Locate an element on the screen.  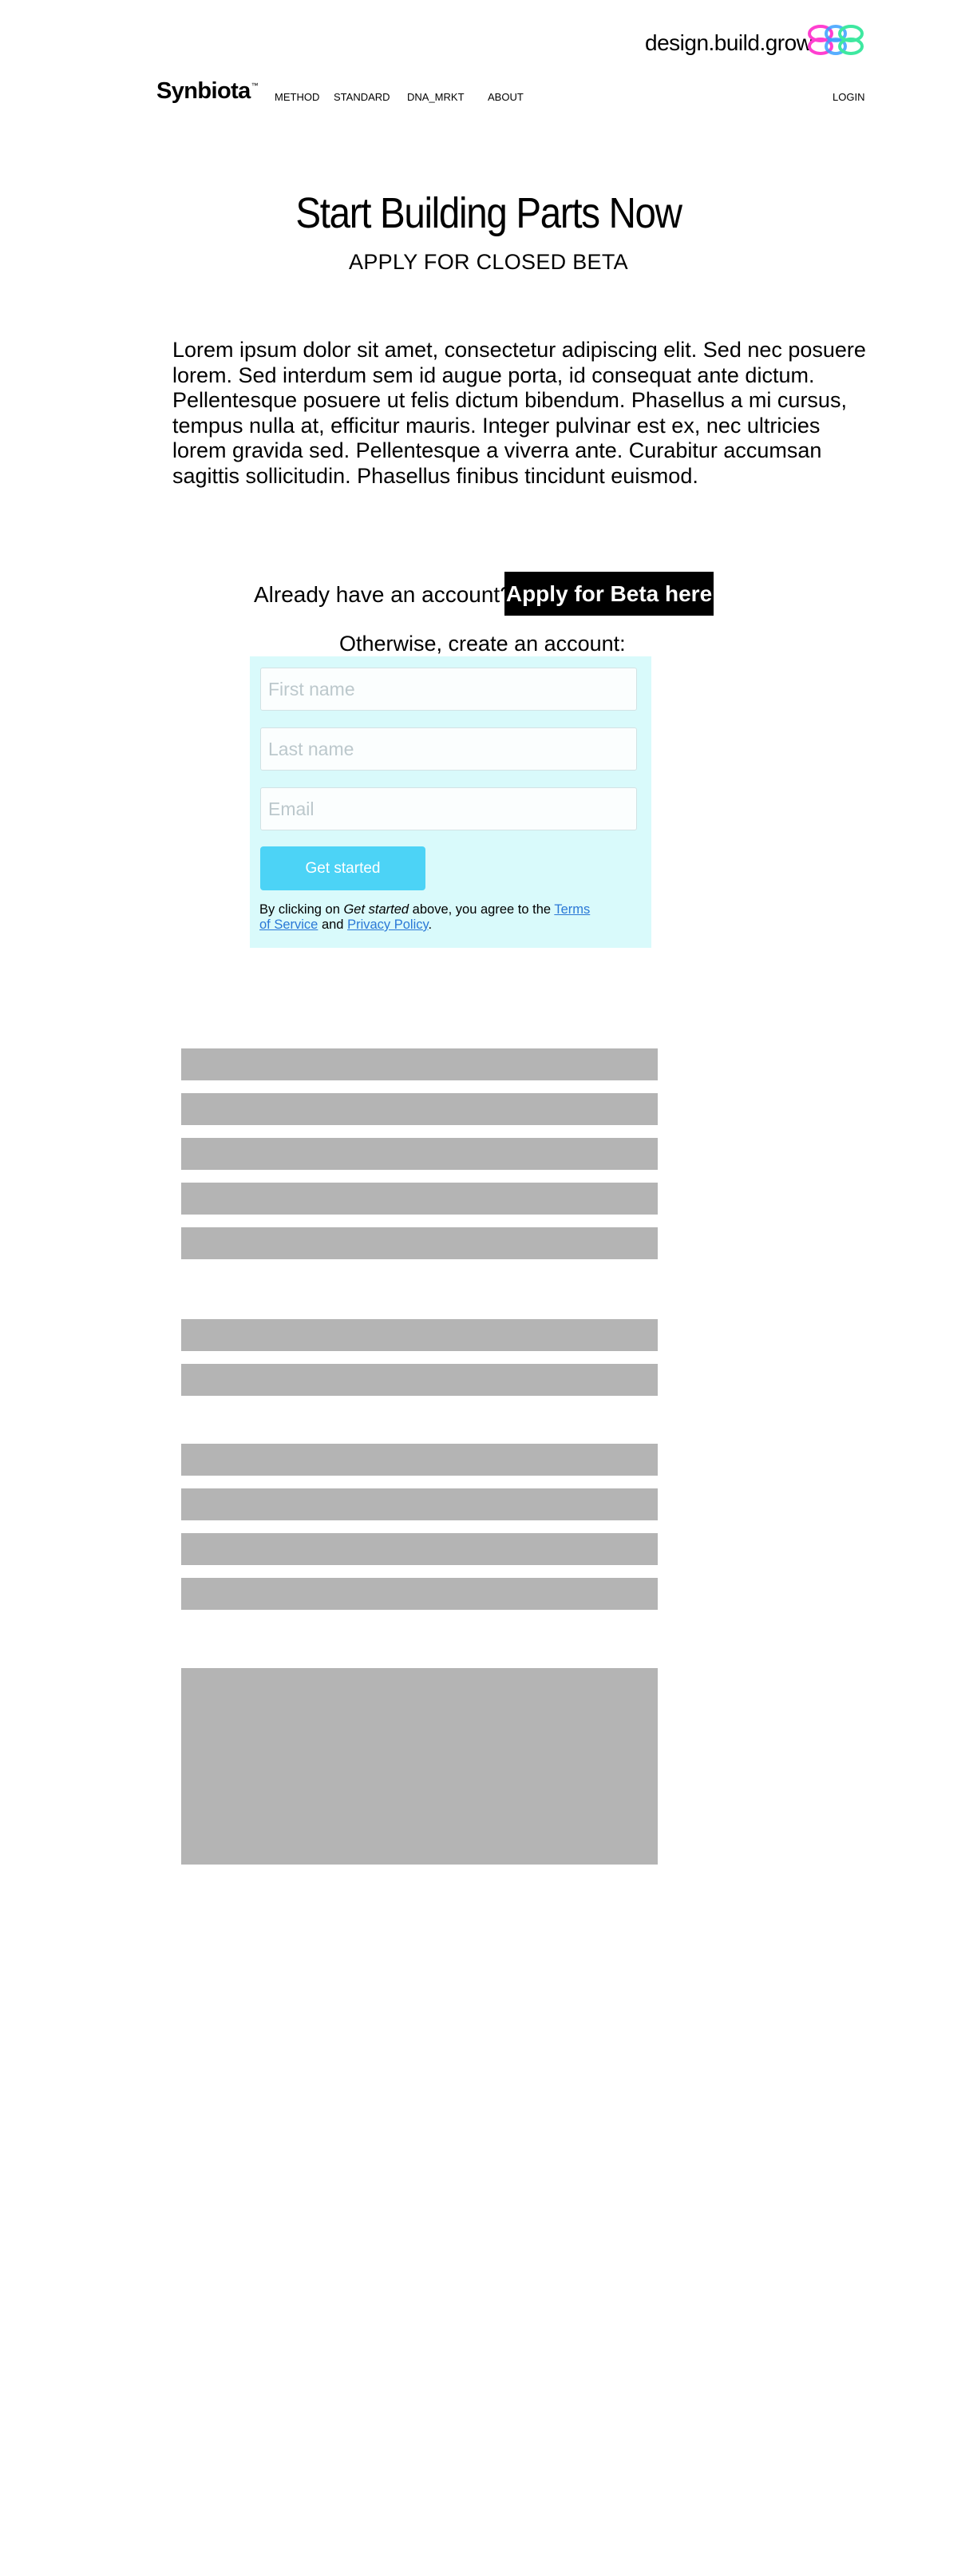
brand-name: Synbiota is located at coordinates (203, 91).